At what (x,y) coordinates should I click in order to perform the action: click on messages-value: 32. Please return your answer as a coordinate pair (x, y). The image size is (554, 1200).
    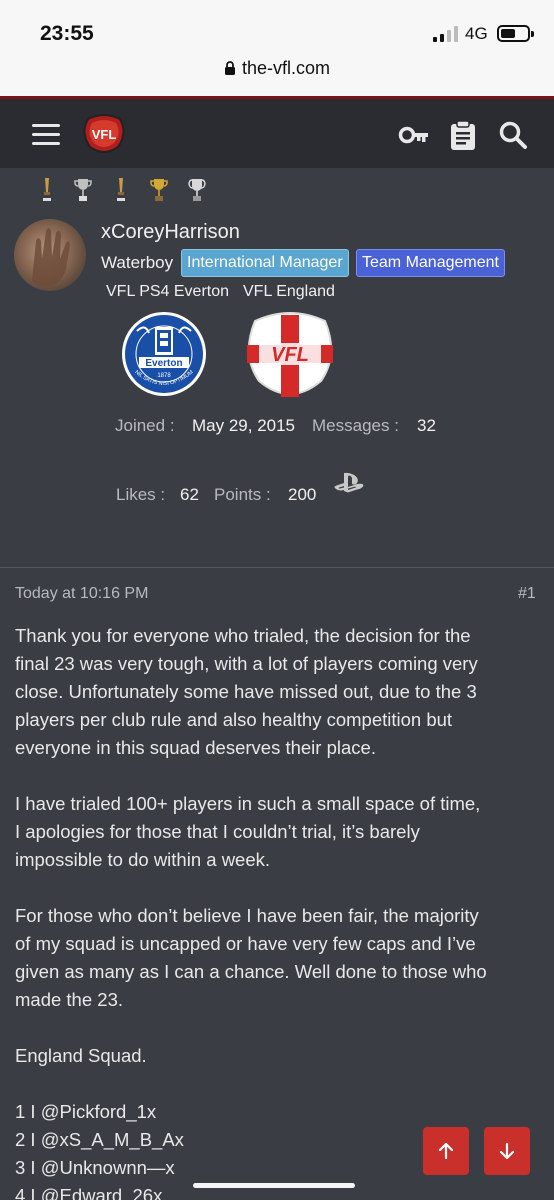
    Looking at the image, I should click on (426, 426).